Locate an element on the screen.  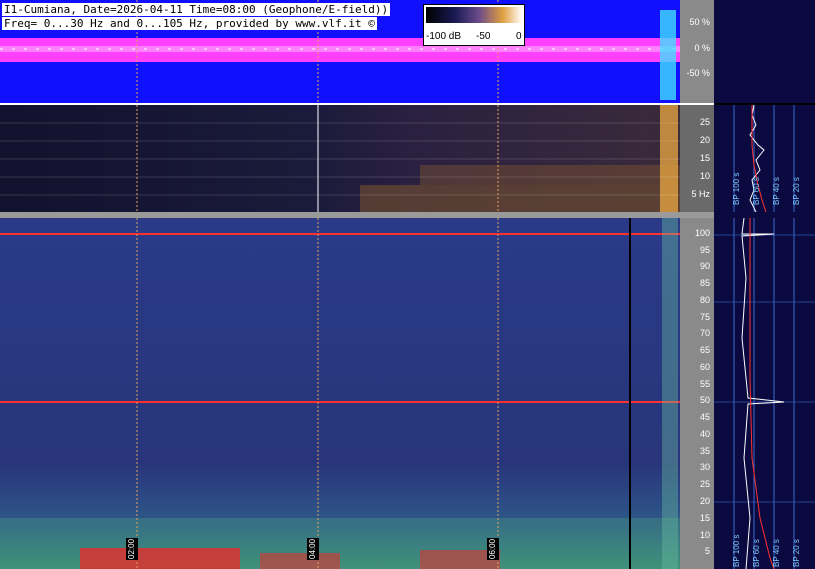
spectro30-tick: 25 is located at coordinates (704, 122).